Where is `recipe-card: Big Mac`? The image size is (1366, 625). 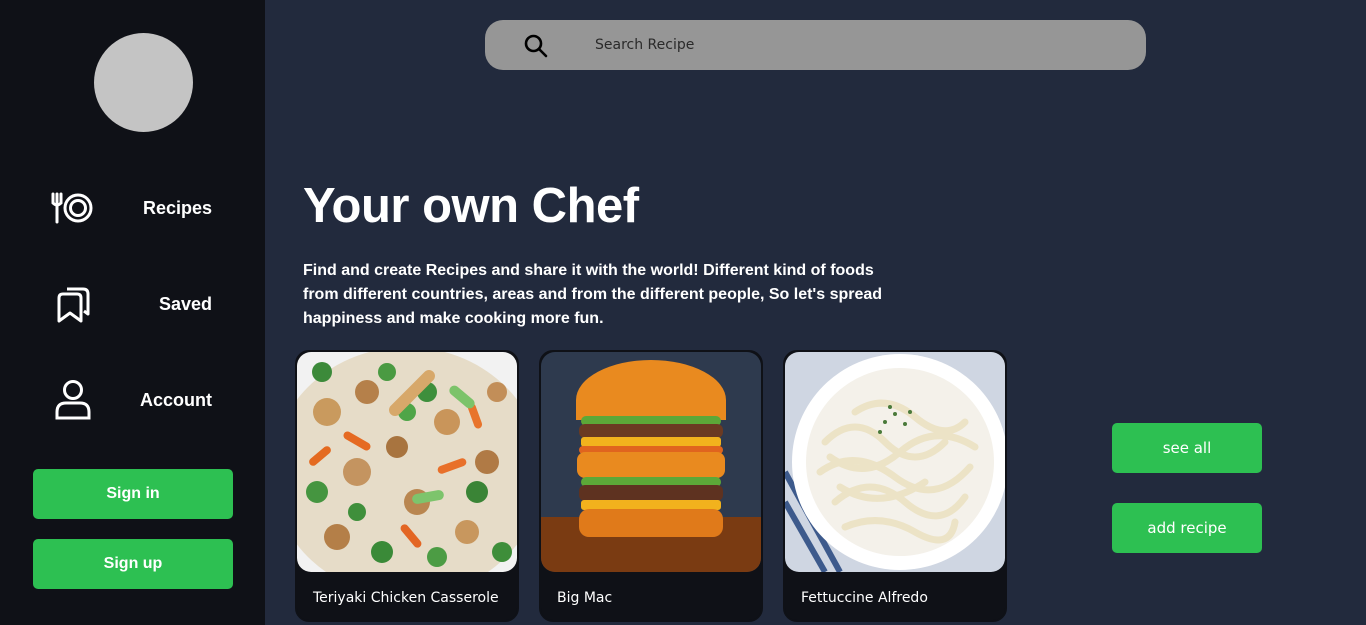
recipe-card: Big Mac is located at coordinates (651, 486).